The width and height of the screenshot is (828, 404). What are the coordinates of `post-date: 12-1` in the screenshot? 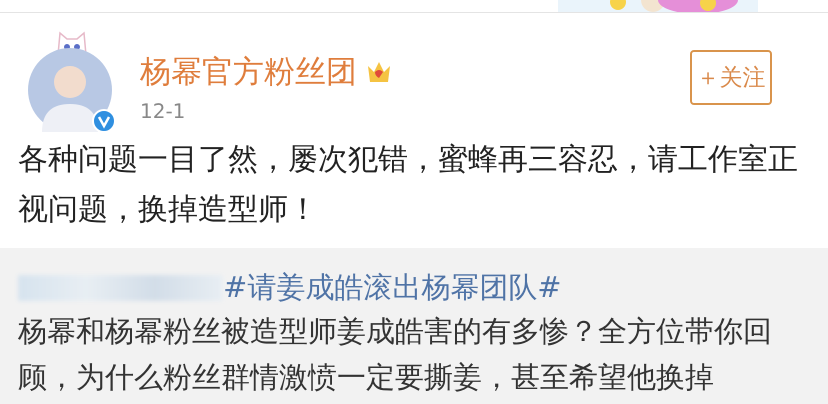 It's located at (163, 111).